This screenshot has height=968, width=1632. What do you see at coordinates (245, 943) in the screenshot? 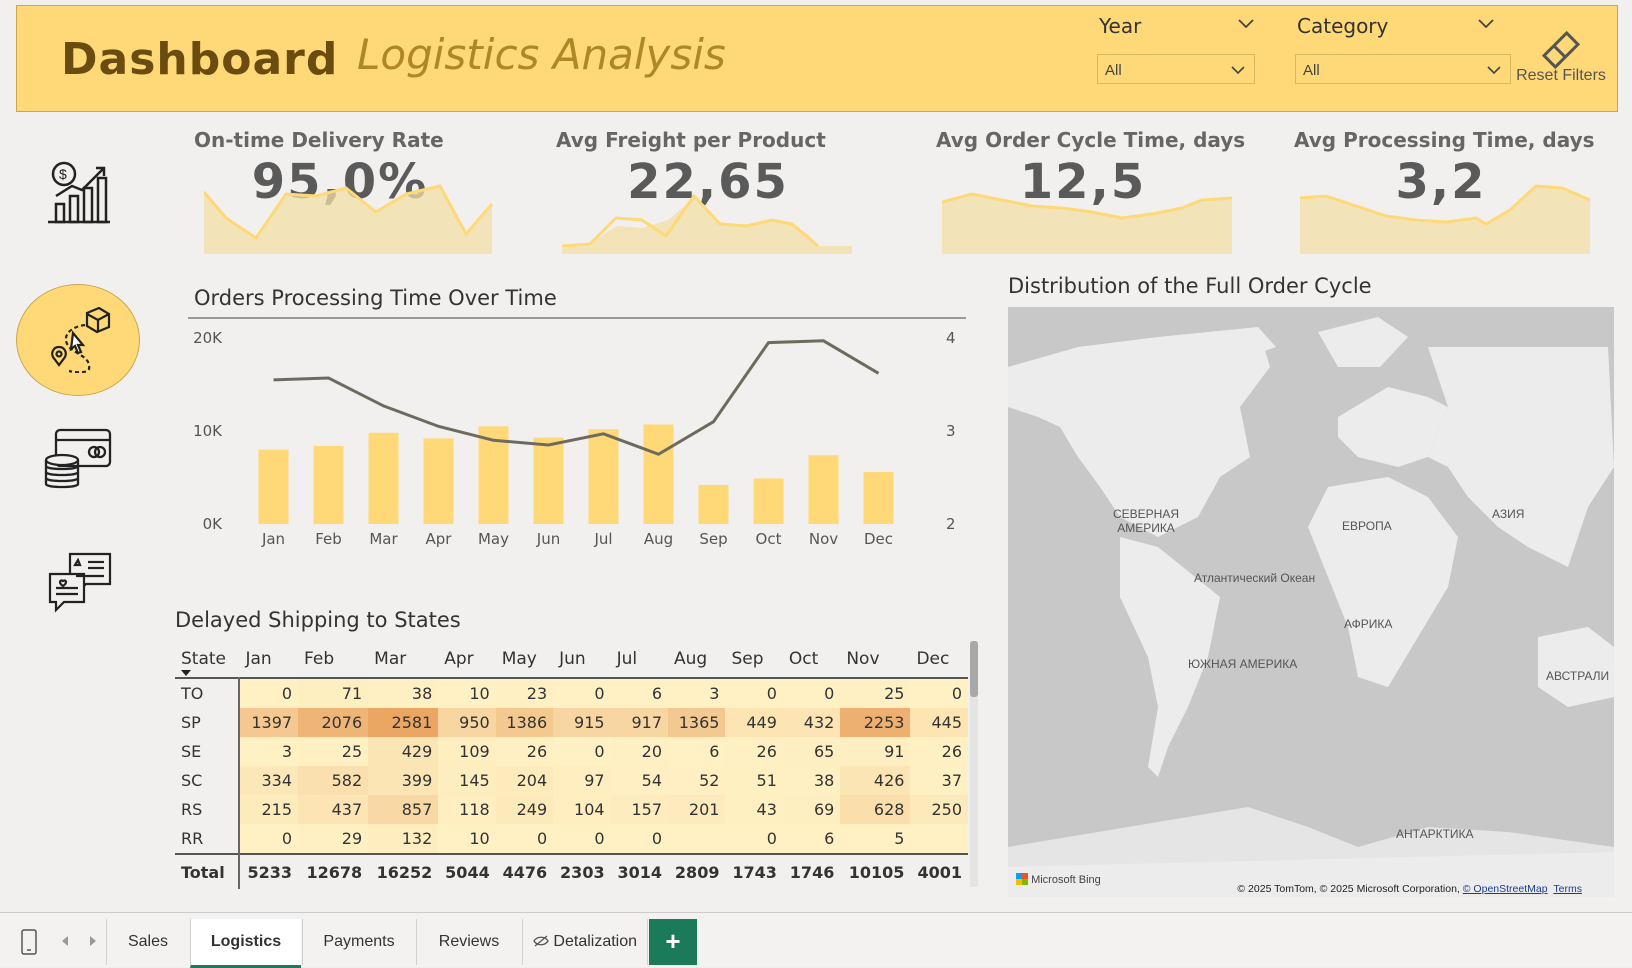
I see `tab-logistics: Logistics` at bounding box center [245, 943].